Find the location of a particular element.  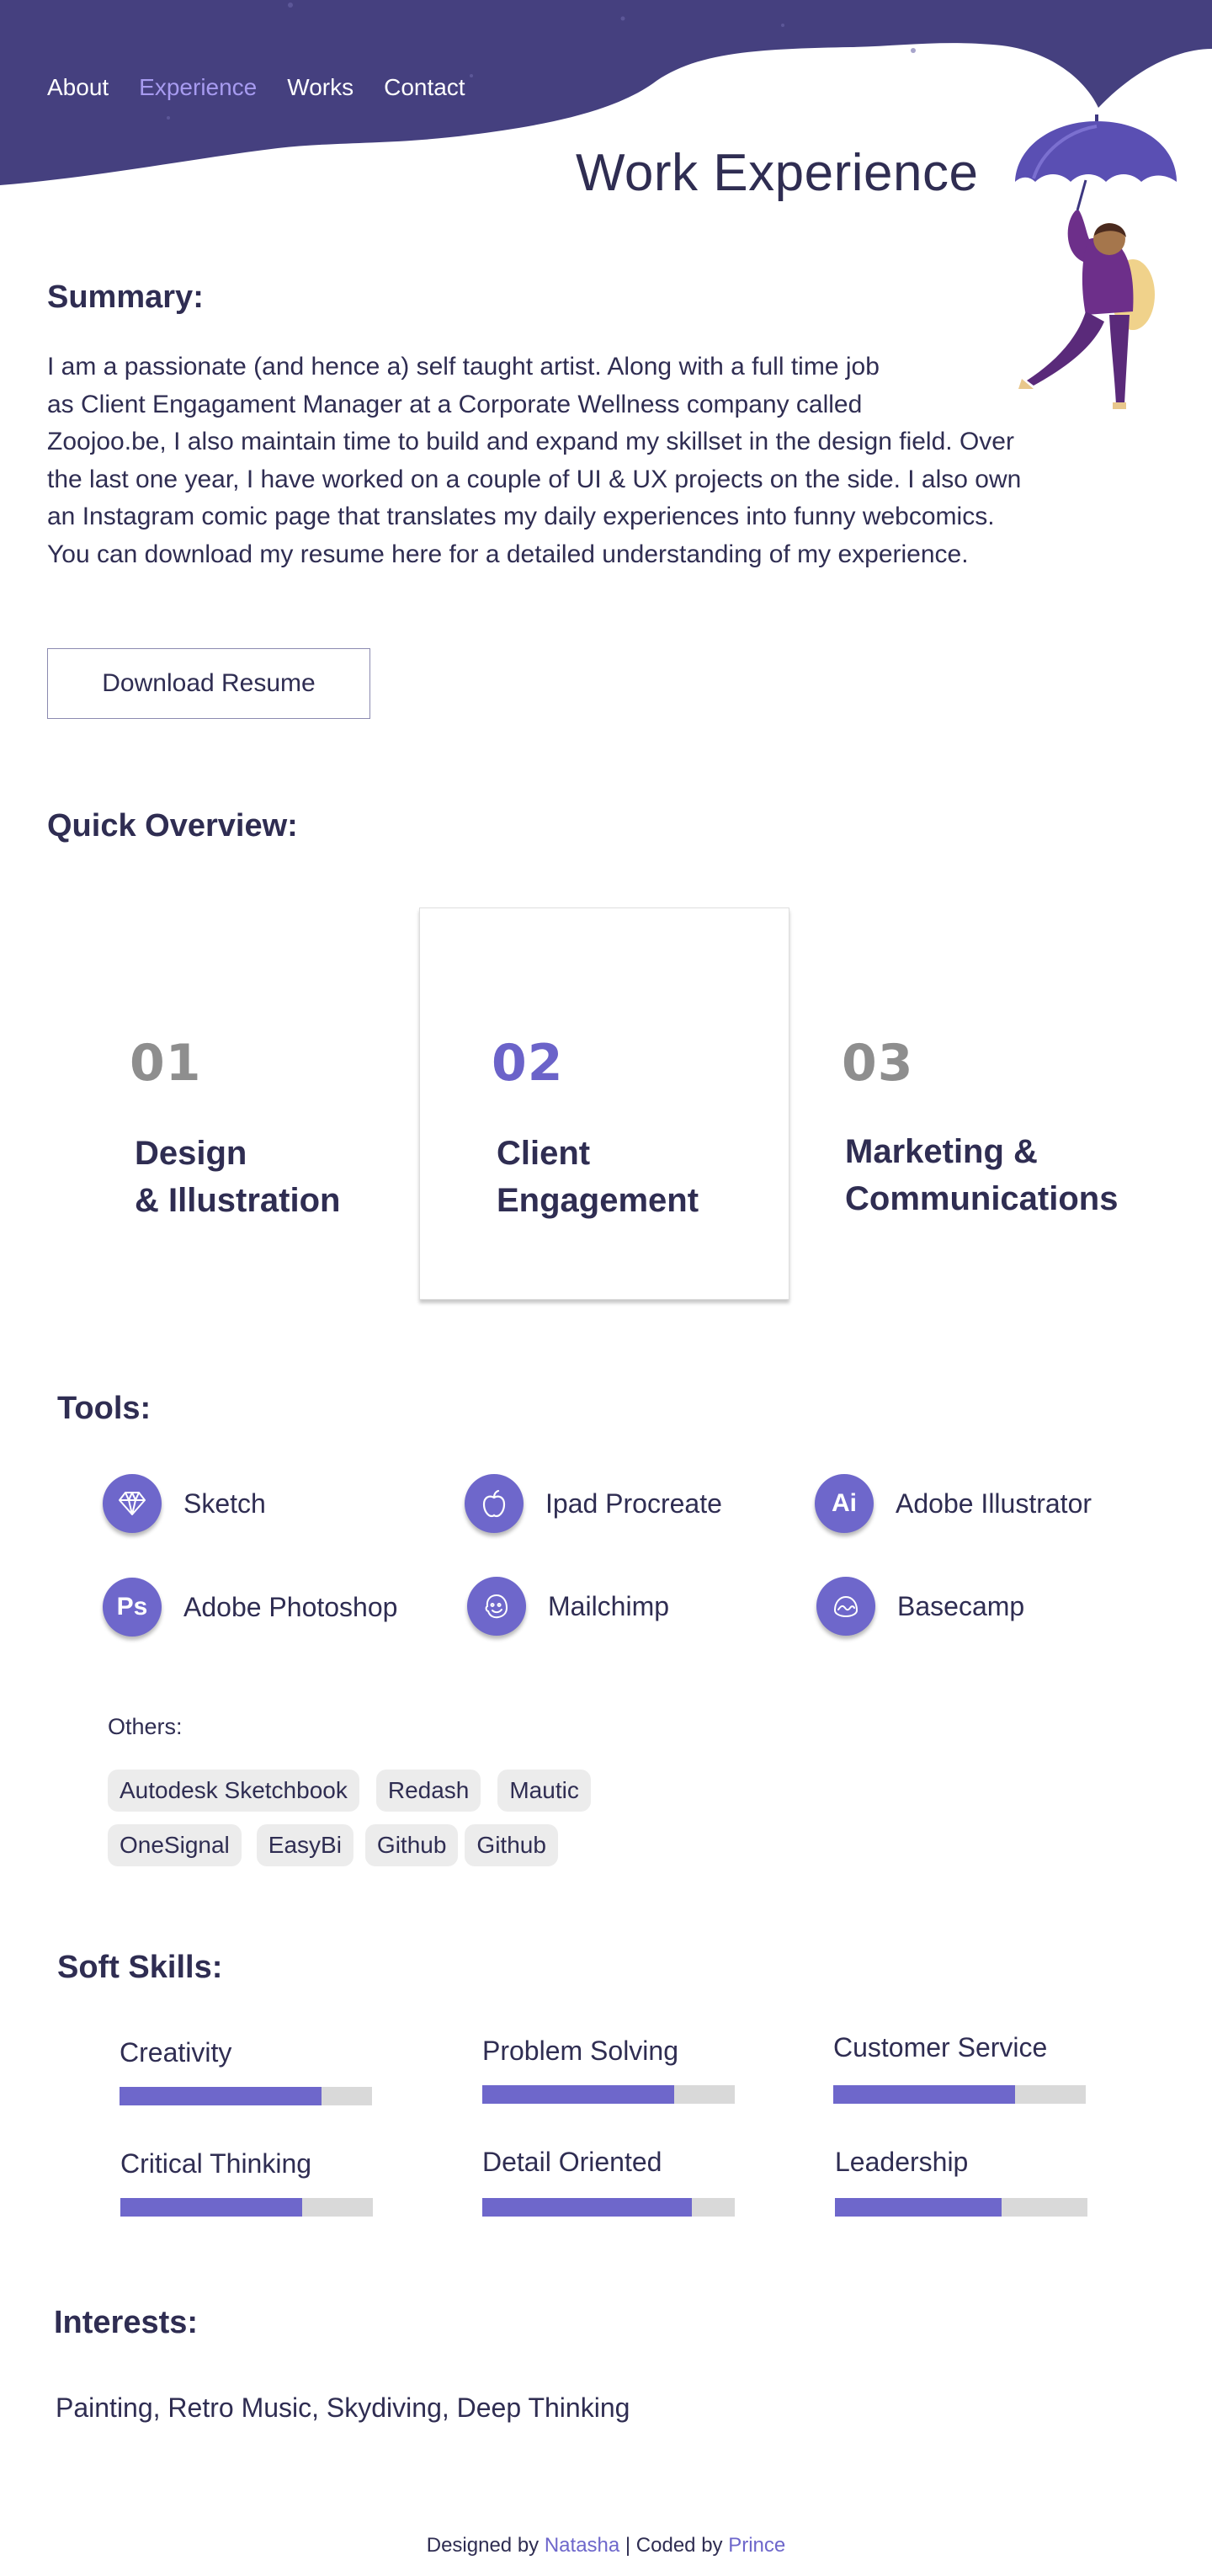

apple-icon is located at coordinates (494, 1504).